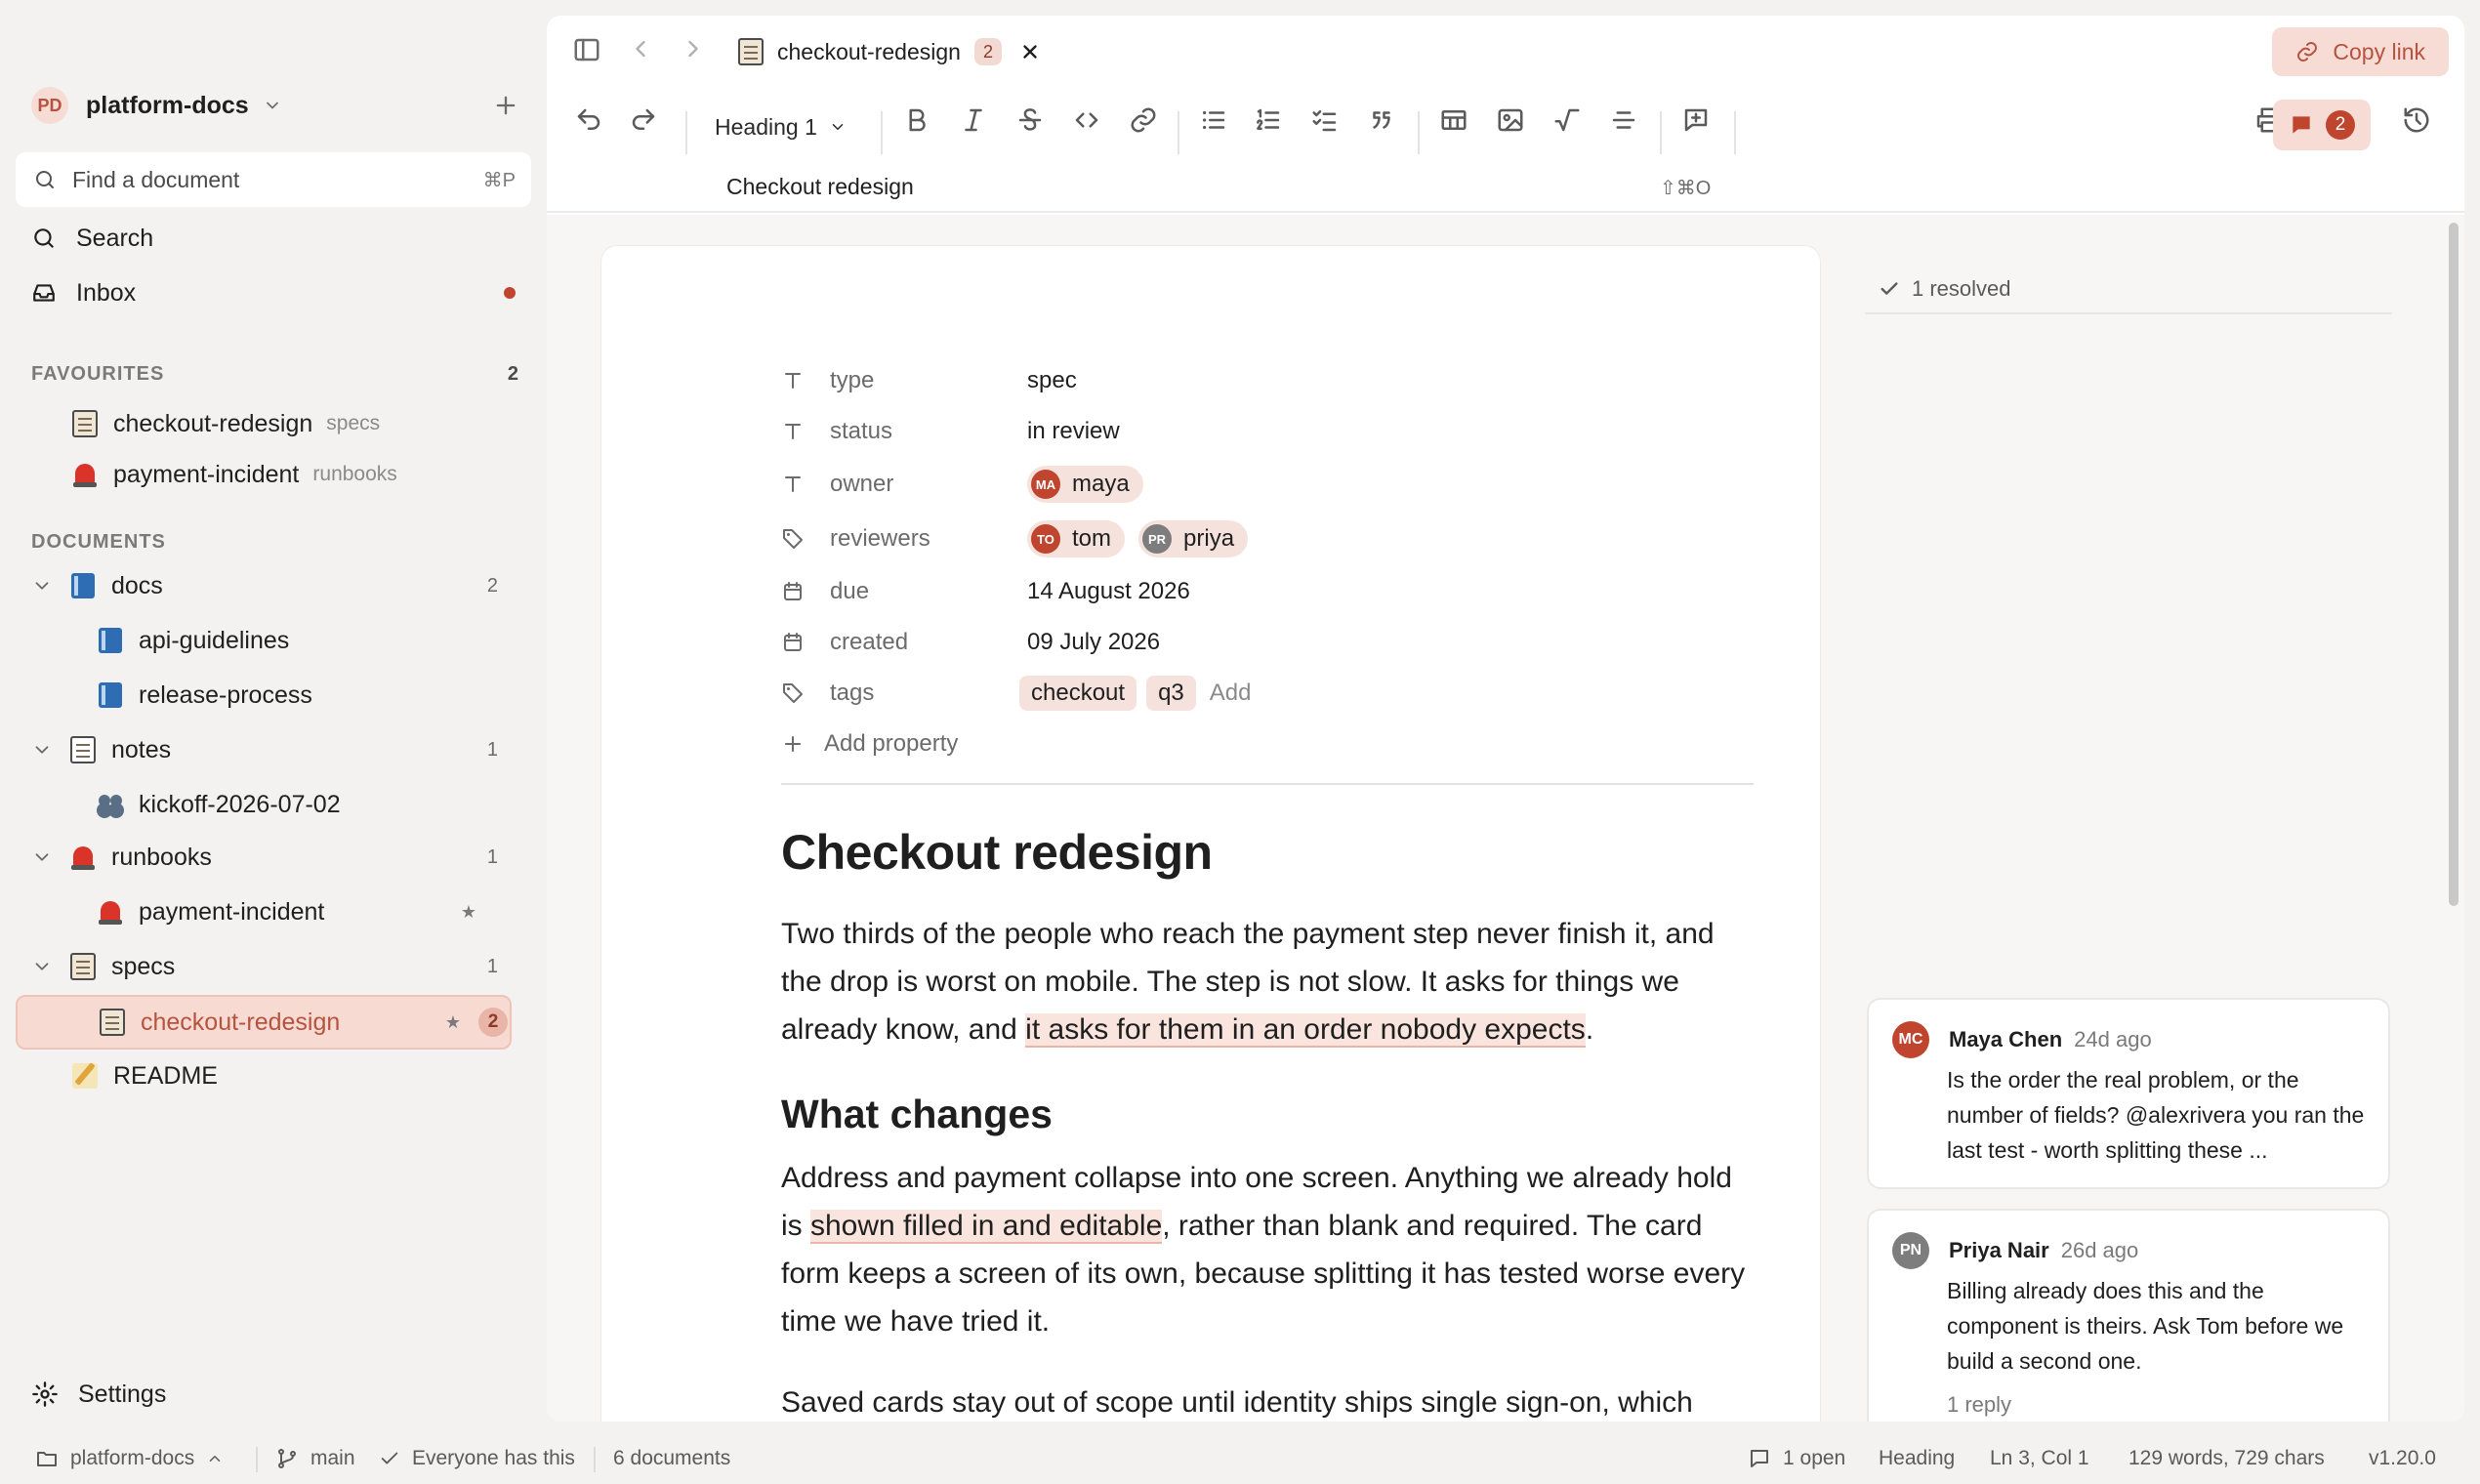 The image size is (2480, 1484). What do you see at coordinates (264, 750) in the screenshot?
I see `tree-folder-notes: notes 1` at bounding box center [264, 750].